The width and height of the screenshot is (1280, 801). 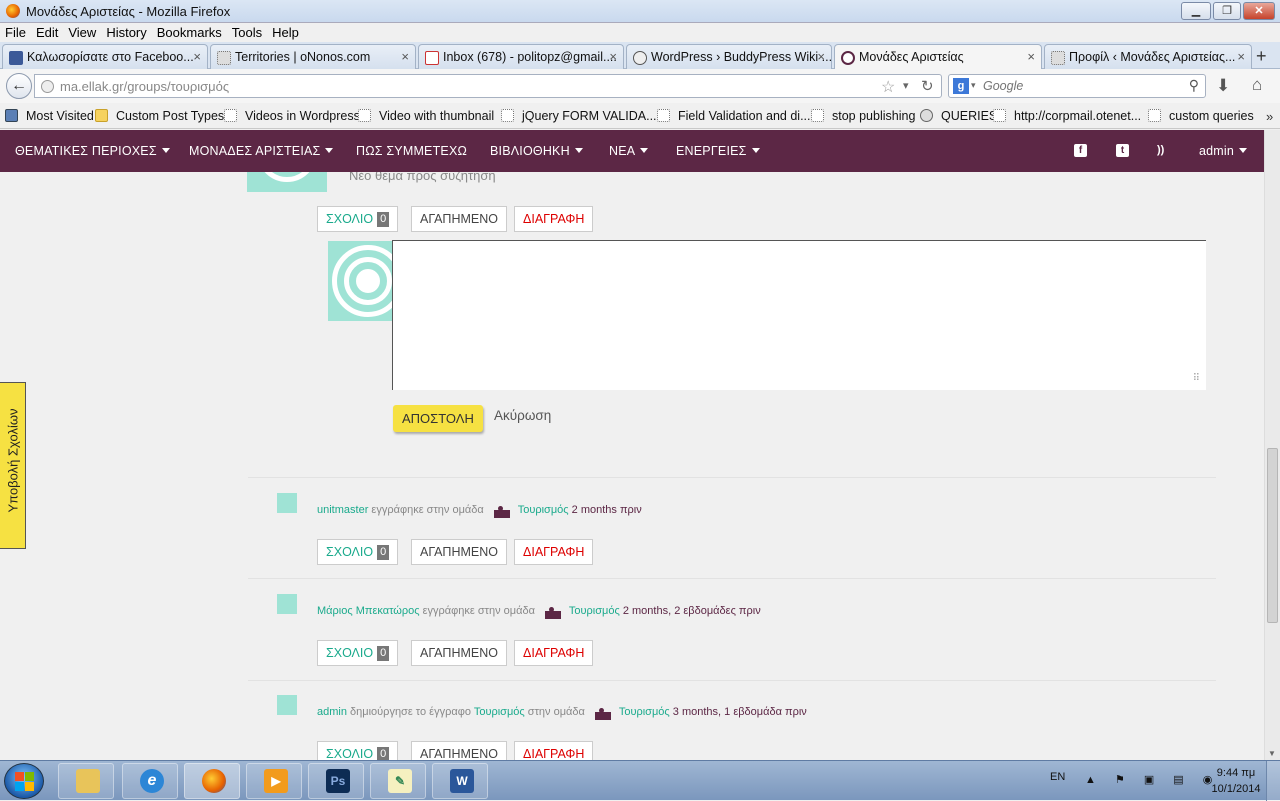 What do you see at coordinates (212, 781) in the screenshot?
I see `taskbar-firefox` at bounding box center [212, 781].